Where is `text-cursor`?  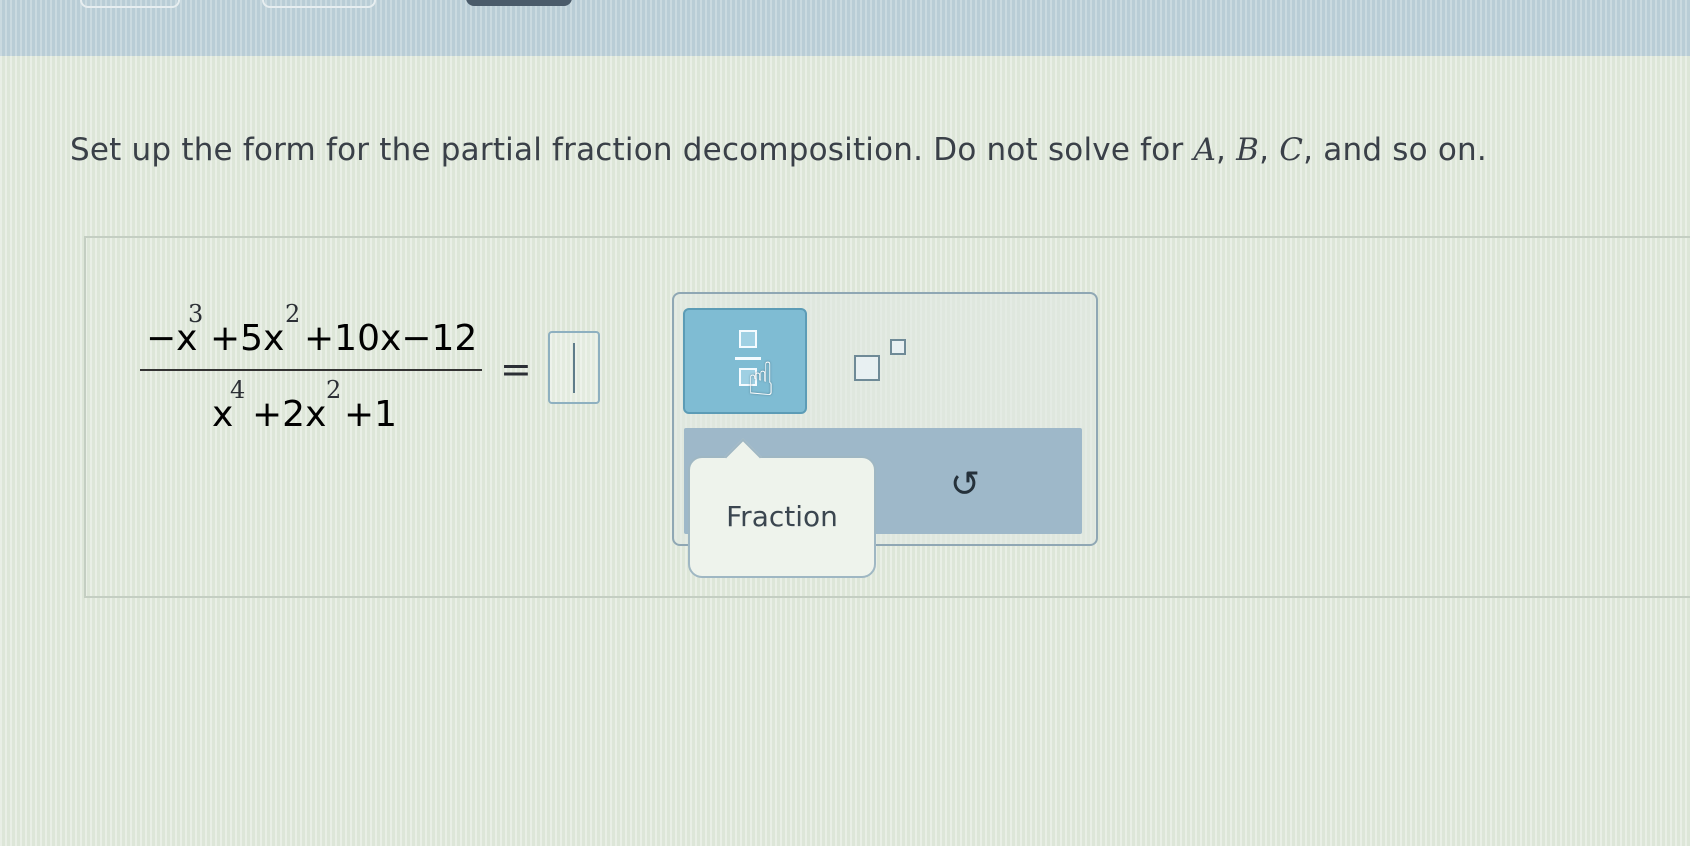
text-cursor is located at coordinates (574, 368).